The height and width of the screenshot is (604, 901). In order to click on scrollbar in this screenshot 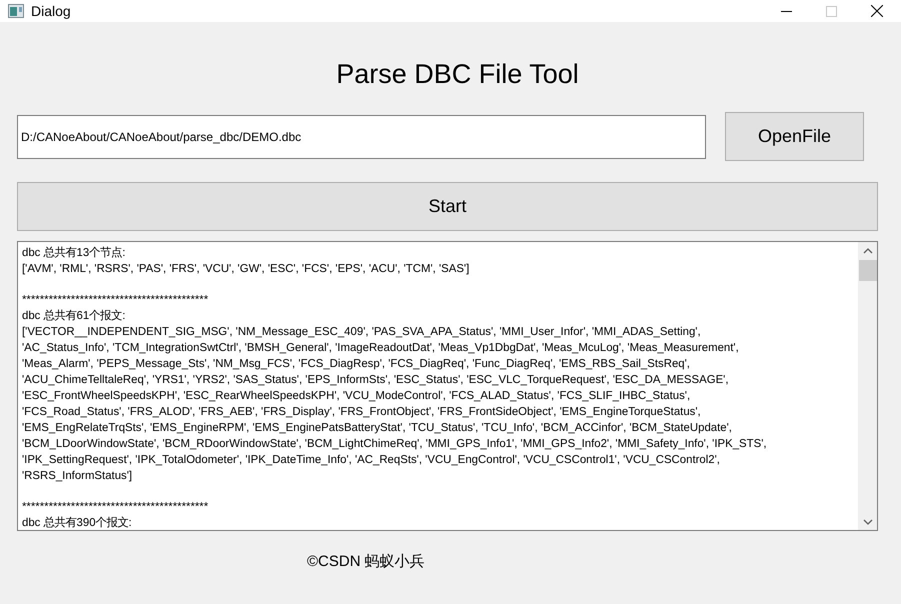, I will do `click(867, 386)`.